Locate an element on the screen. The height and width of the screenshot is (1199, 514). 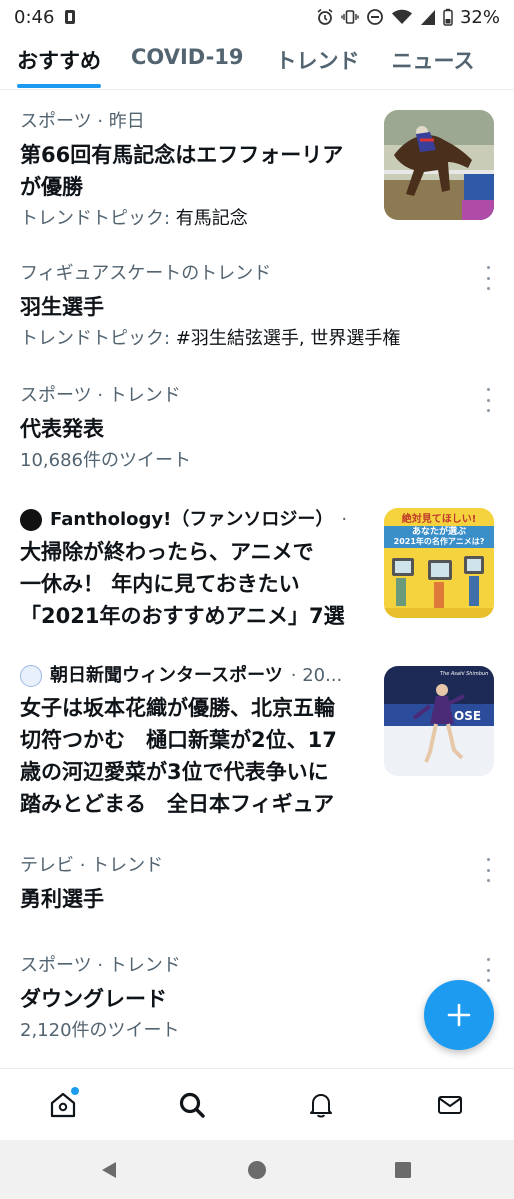
mail-icon is located at coordinates (450, 1105).